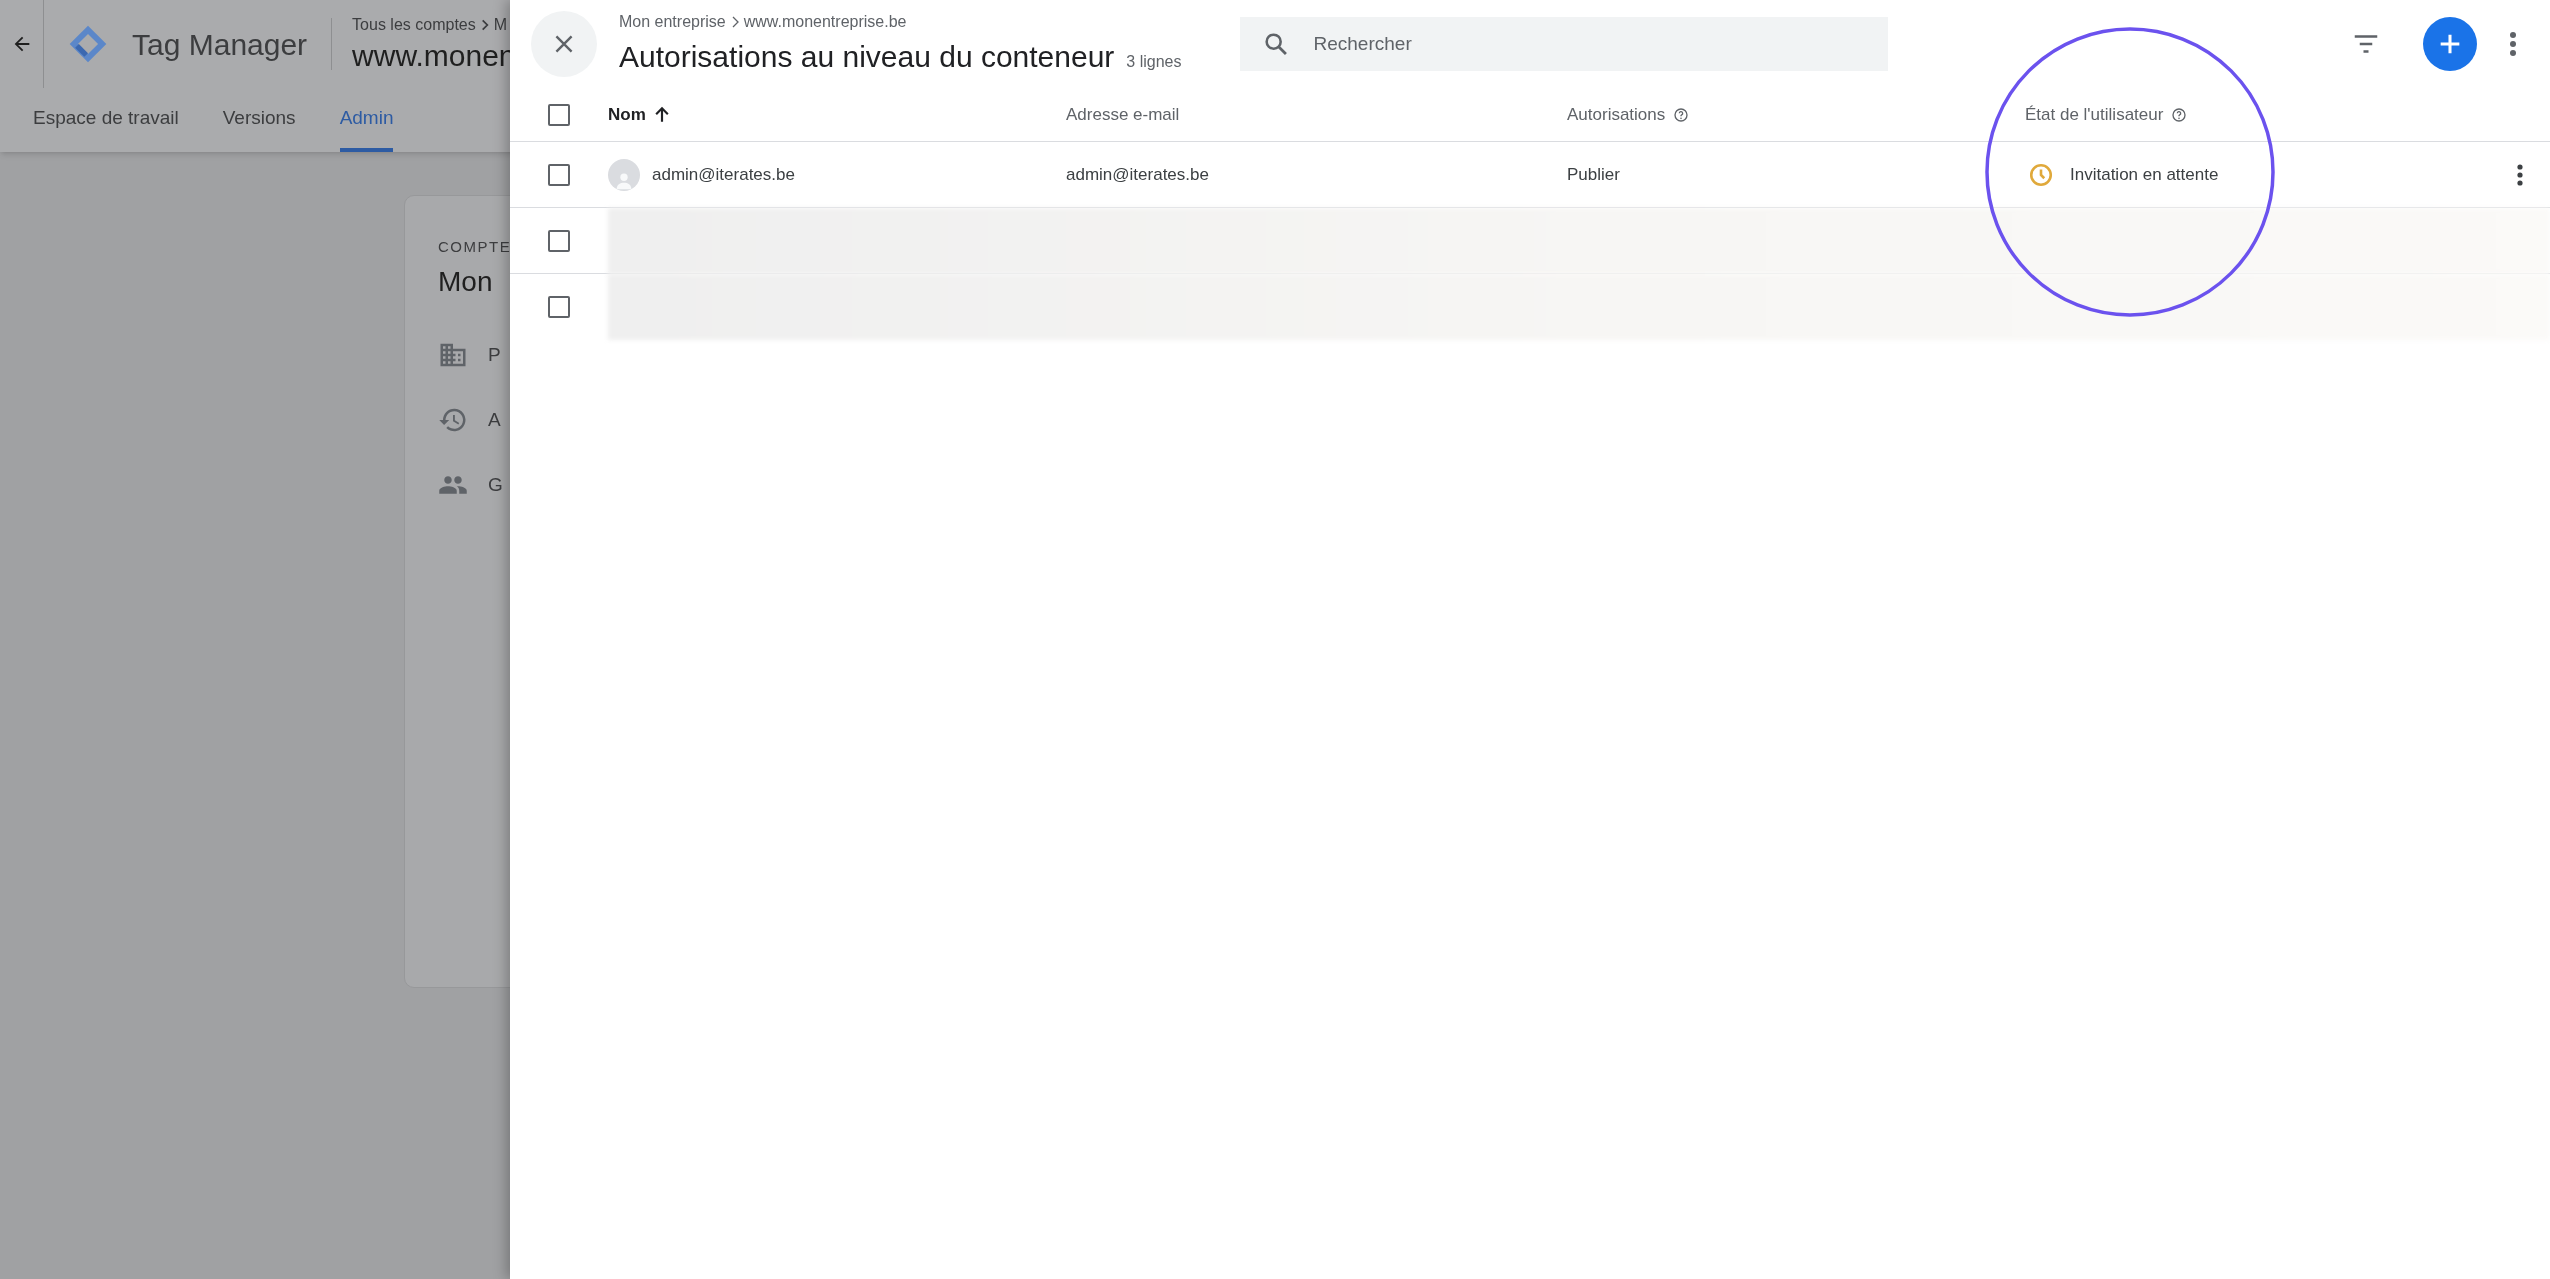 This screenshot has height=1279, width=2550. Describe the element at coordinates (2144, 174) in the screenshot. I see `user-status: Invitation en attente` at that location.